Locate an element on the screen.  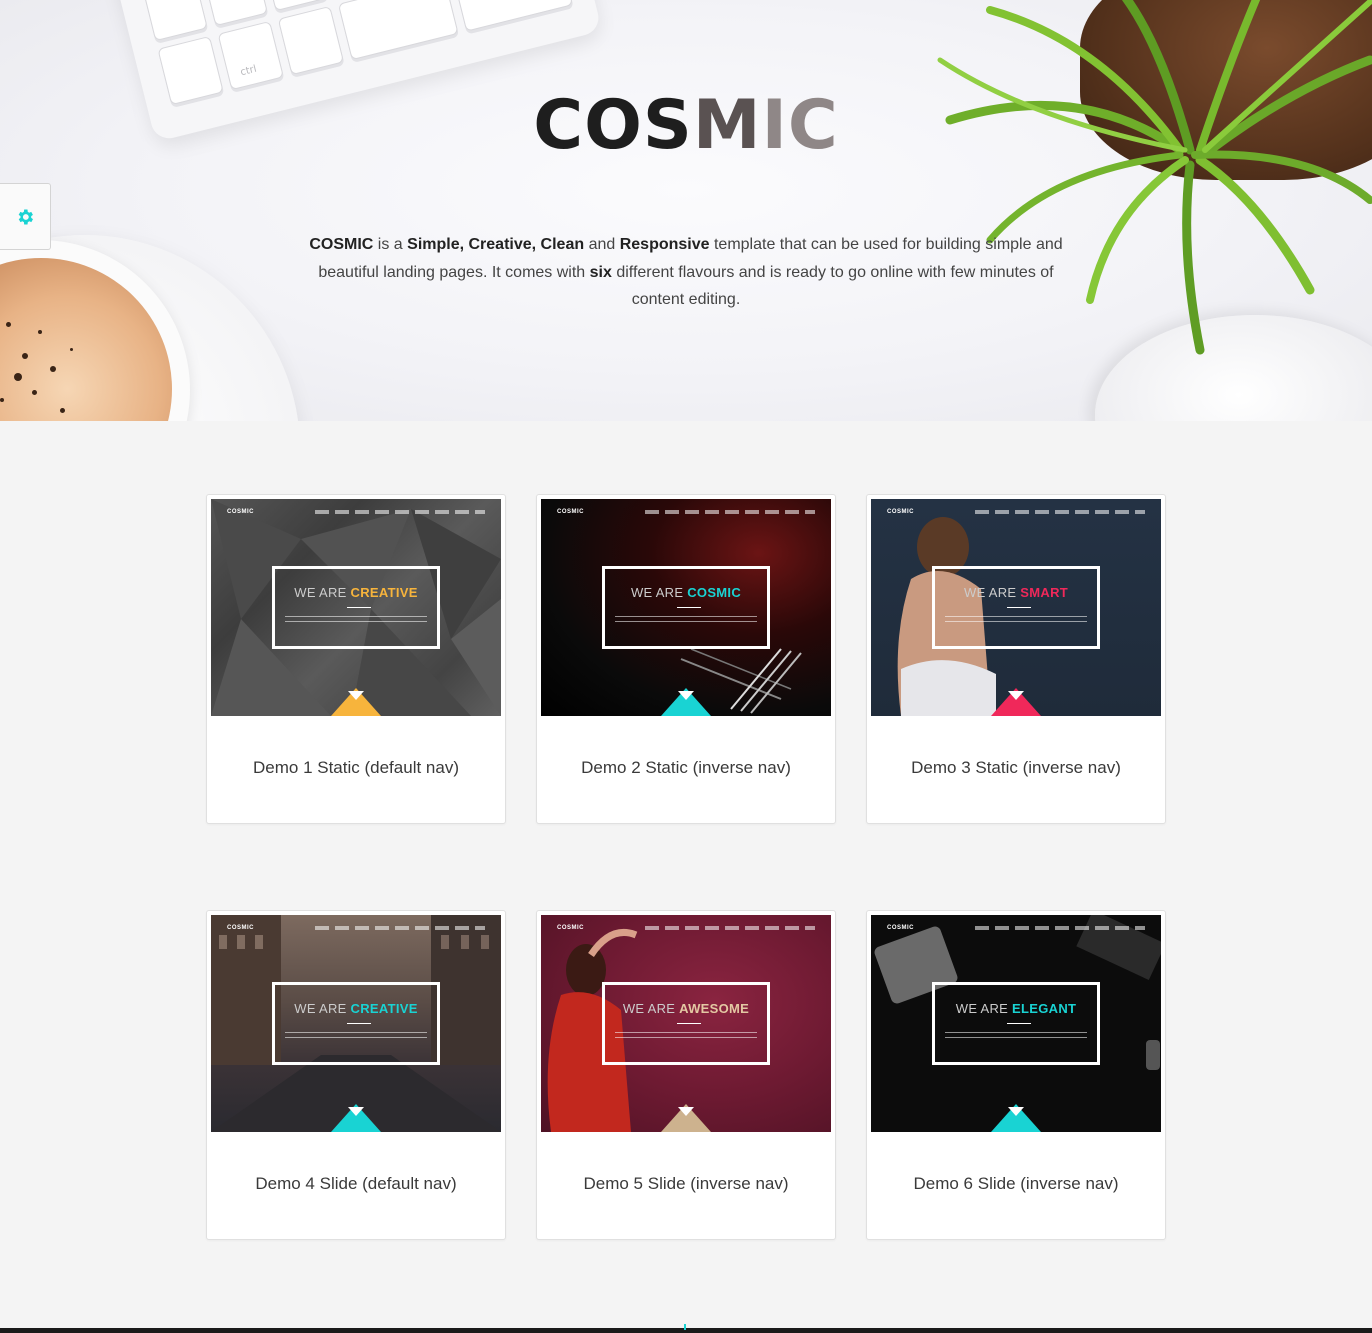
demo-label: Demo 2 Static (inverse nav) is located at coordinates (686, 768).